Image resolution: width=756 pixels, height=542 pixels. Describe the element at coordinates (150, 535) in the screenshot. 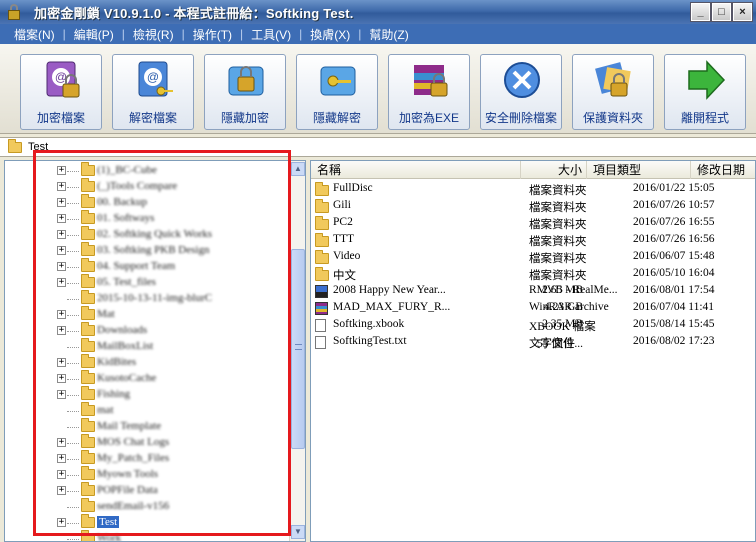

I see `tree-item: Work` at that location.